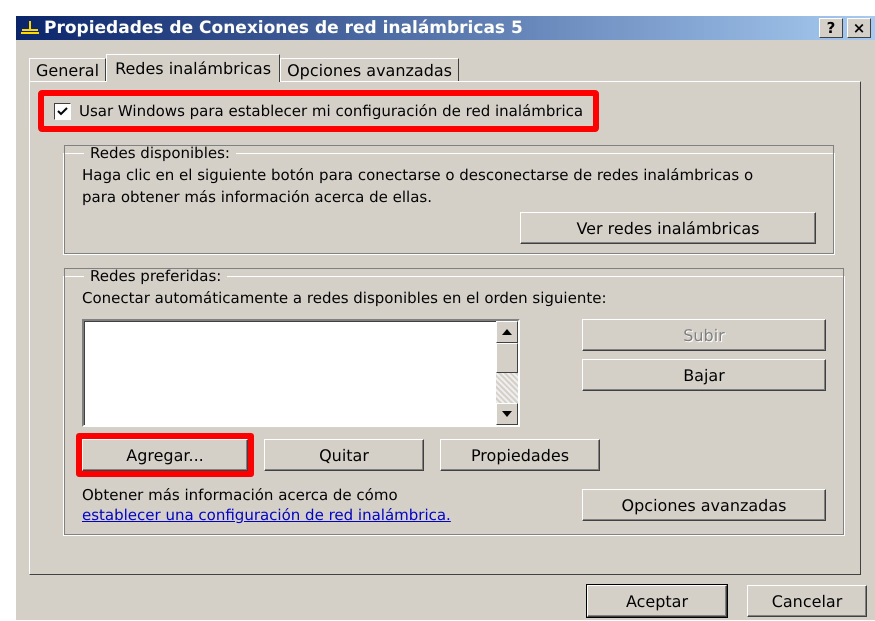  What do you see at coordinates (331, 111) in the screenshot?
I see `checkbox-label: Usar Windows para establecer mi configuración de red inalámbrica` at bounding box center [331, 111].